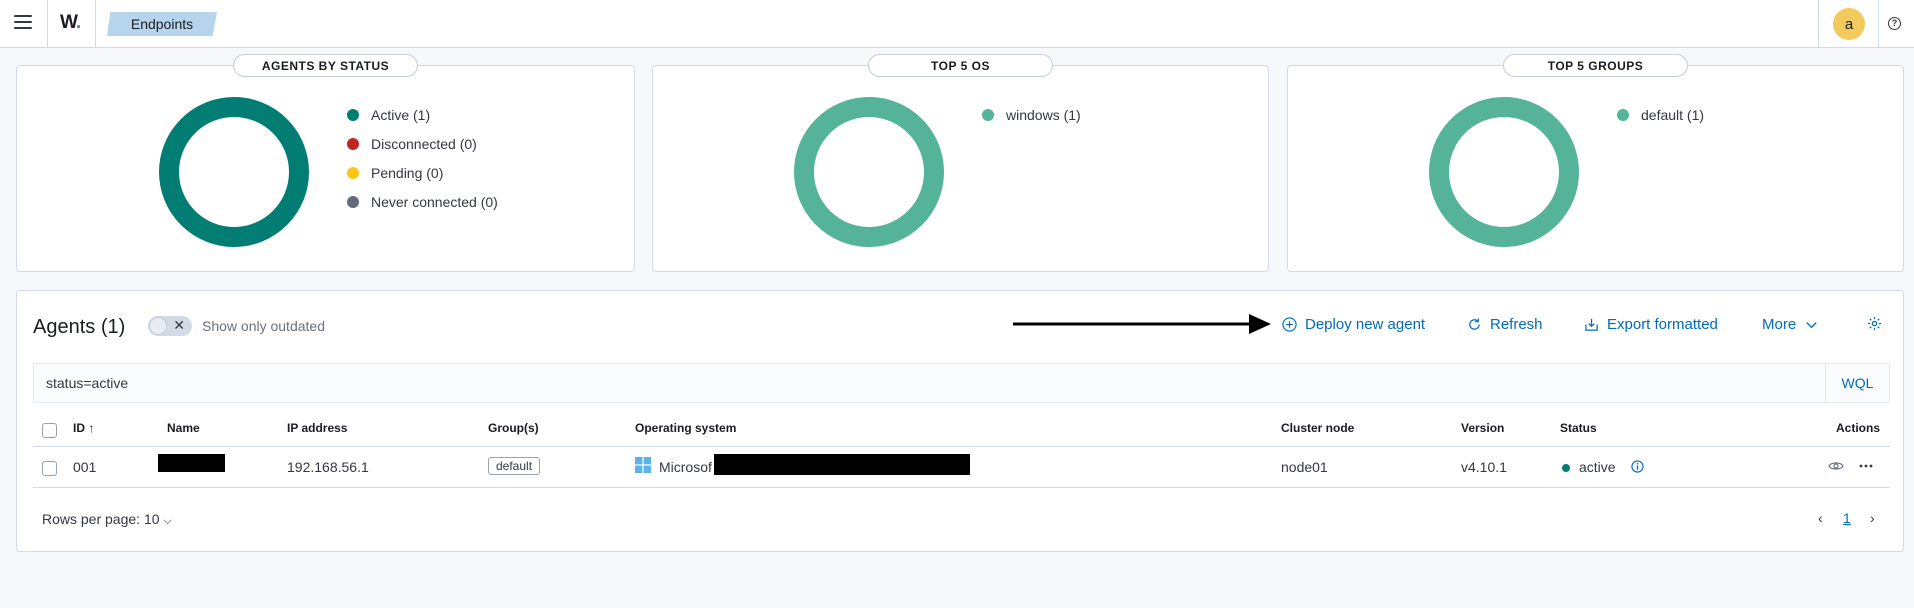 The height and width of the screenshot is (608, 1914). Describe the element at coordinates (513, 428) in the screenshot. I see `column-header-groups: Group(s)` at that location.